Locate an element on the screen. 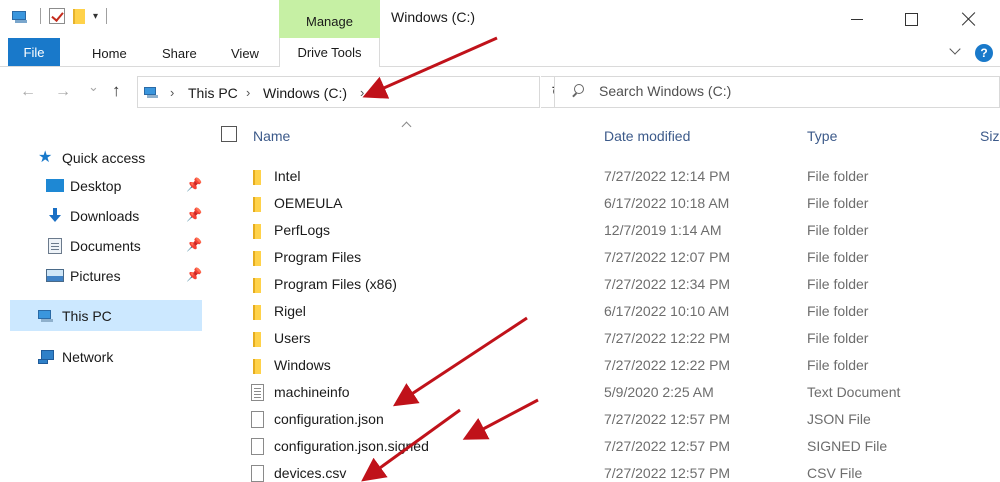 This screenshot has width=1000, height=482. file-date-modified: 7/27/2022 12:14 PM is located at coordinates (667, 176).